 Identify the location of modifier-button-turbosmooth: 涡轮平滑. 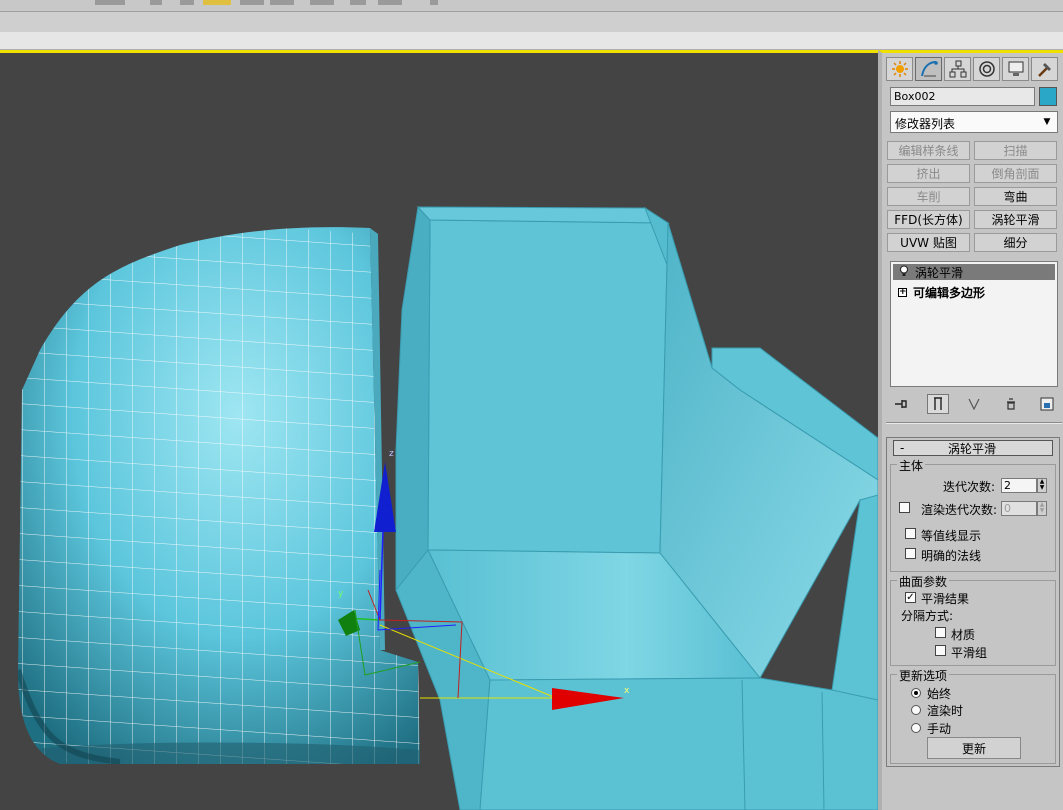
(1015, 219).